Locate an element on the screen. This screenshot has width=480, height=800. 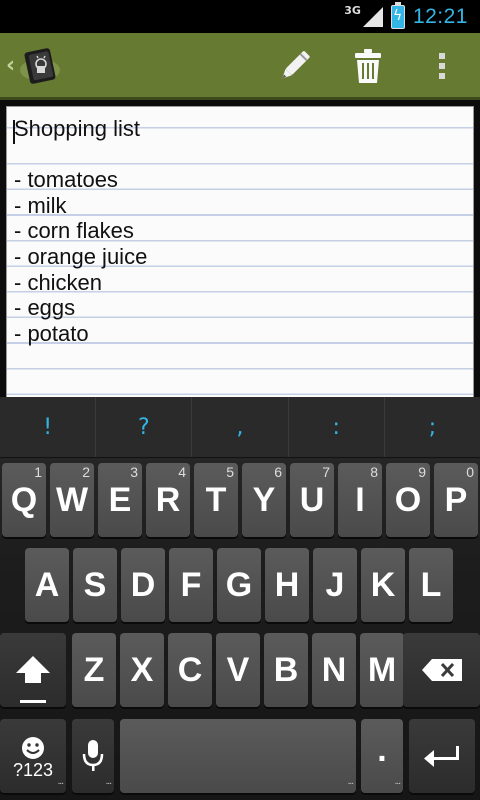
key-label: L is located at coordinates (431, 584).